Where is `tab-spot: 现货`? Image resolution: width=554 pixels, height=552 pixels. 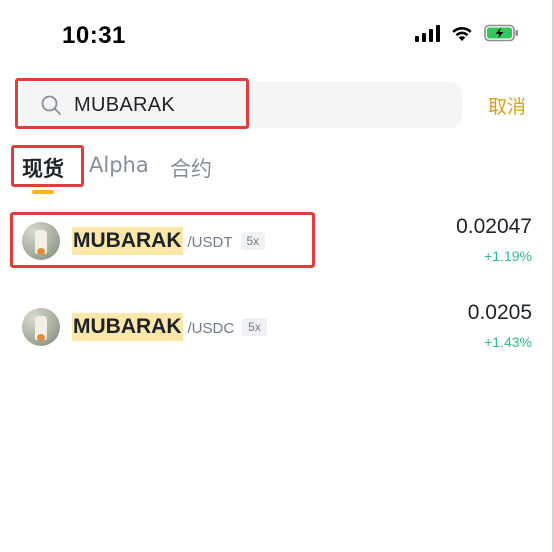 tab-spot: 现货 is located at coordinates (43, 168).